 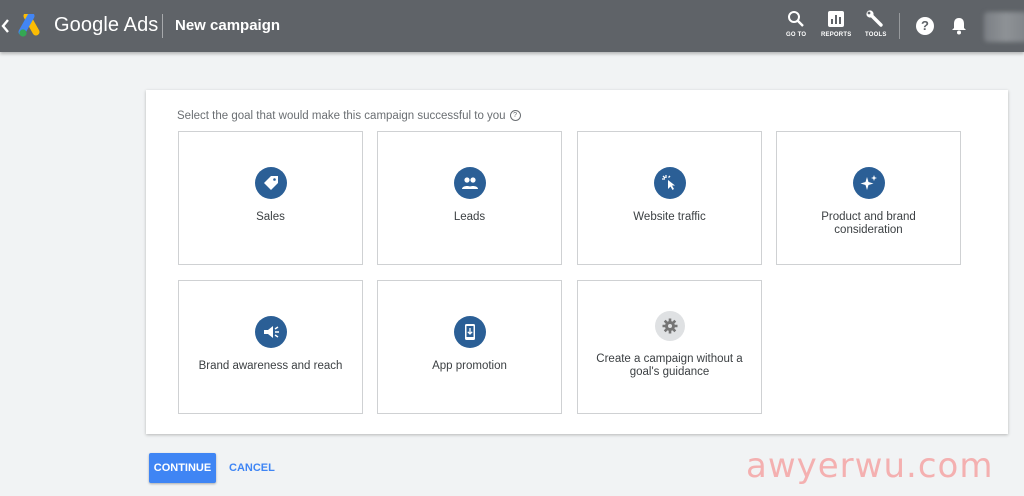 I want to click on back-arrow-icon, so click(x=6, y=26).